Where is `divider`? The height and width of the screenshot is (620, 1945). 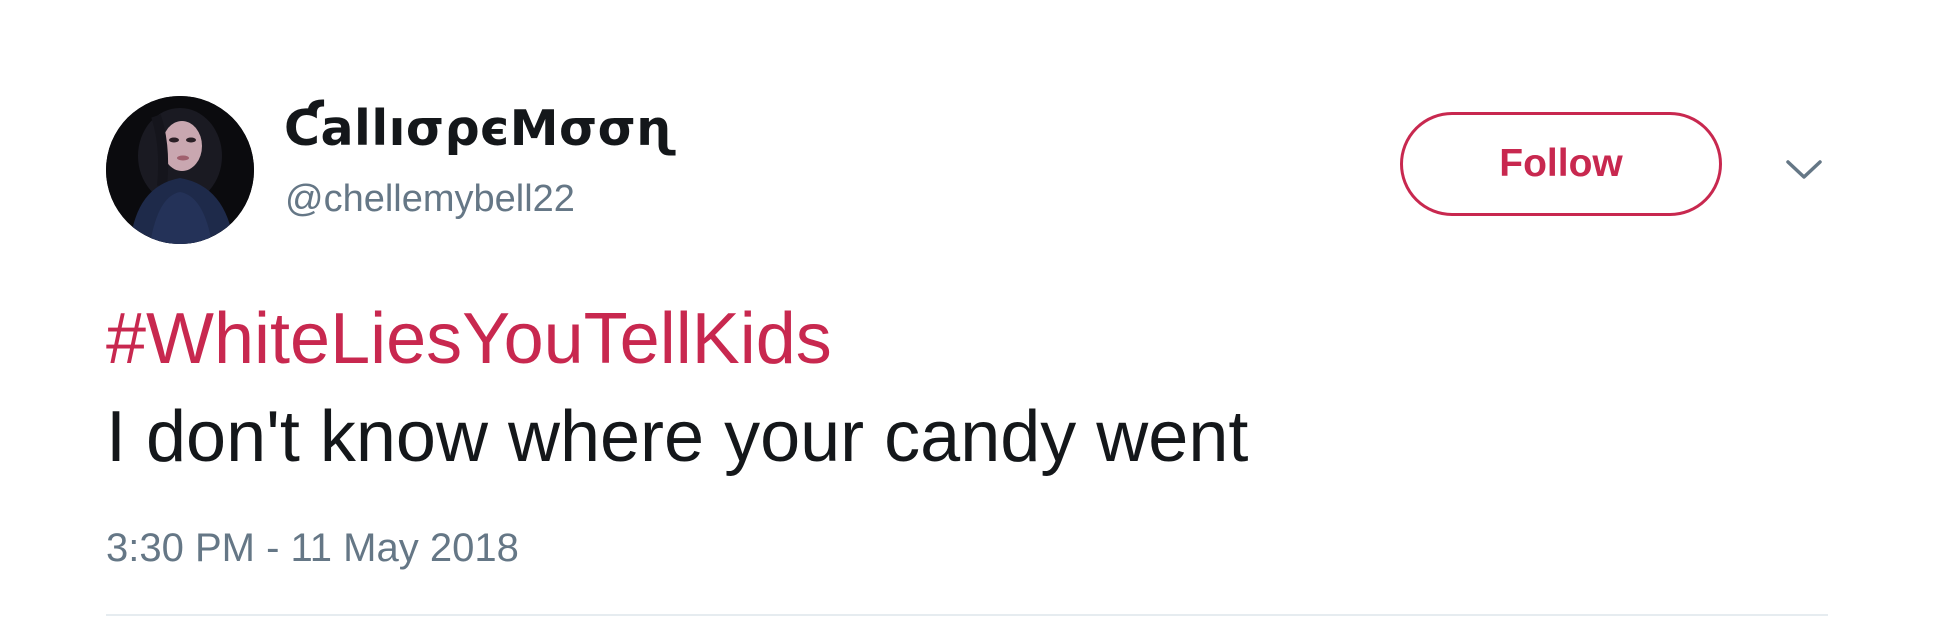 divider is located at coordinates (967, 615).